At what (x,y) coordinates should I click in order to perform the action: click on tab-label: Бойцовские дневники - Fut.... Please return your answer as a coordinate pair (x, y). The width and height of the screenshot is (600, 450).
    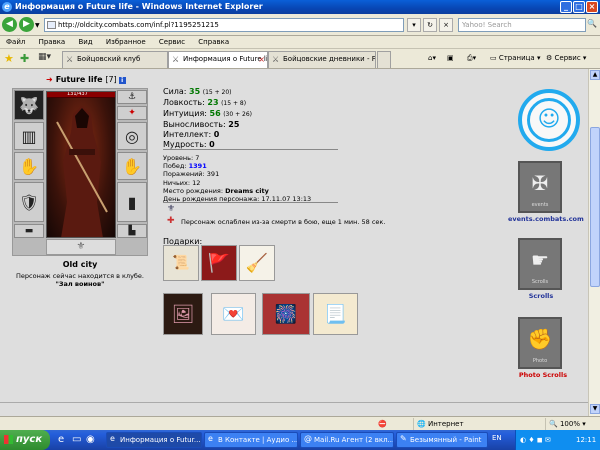
    Looking at the image, I should click on (329, 59).